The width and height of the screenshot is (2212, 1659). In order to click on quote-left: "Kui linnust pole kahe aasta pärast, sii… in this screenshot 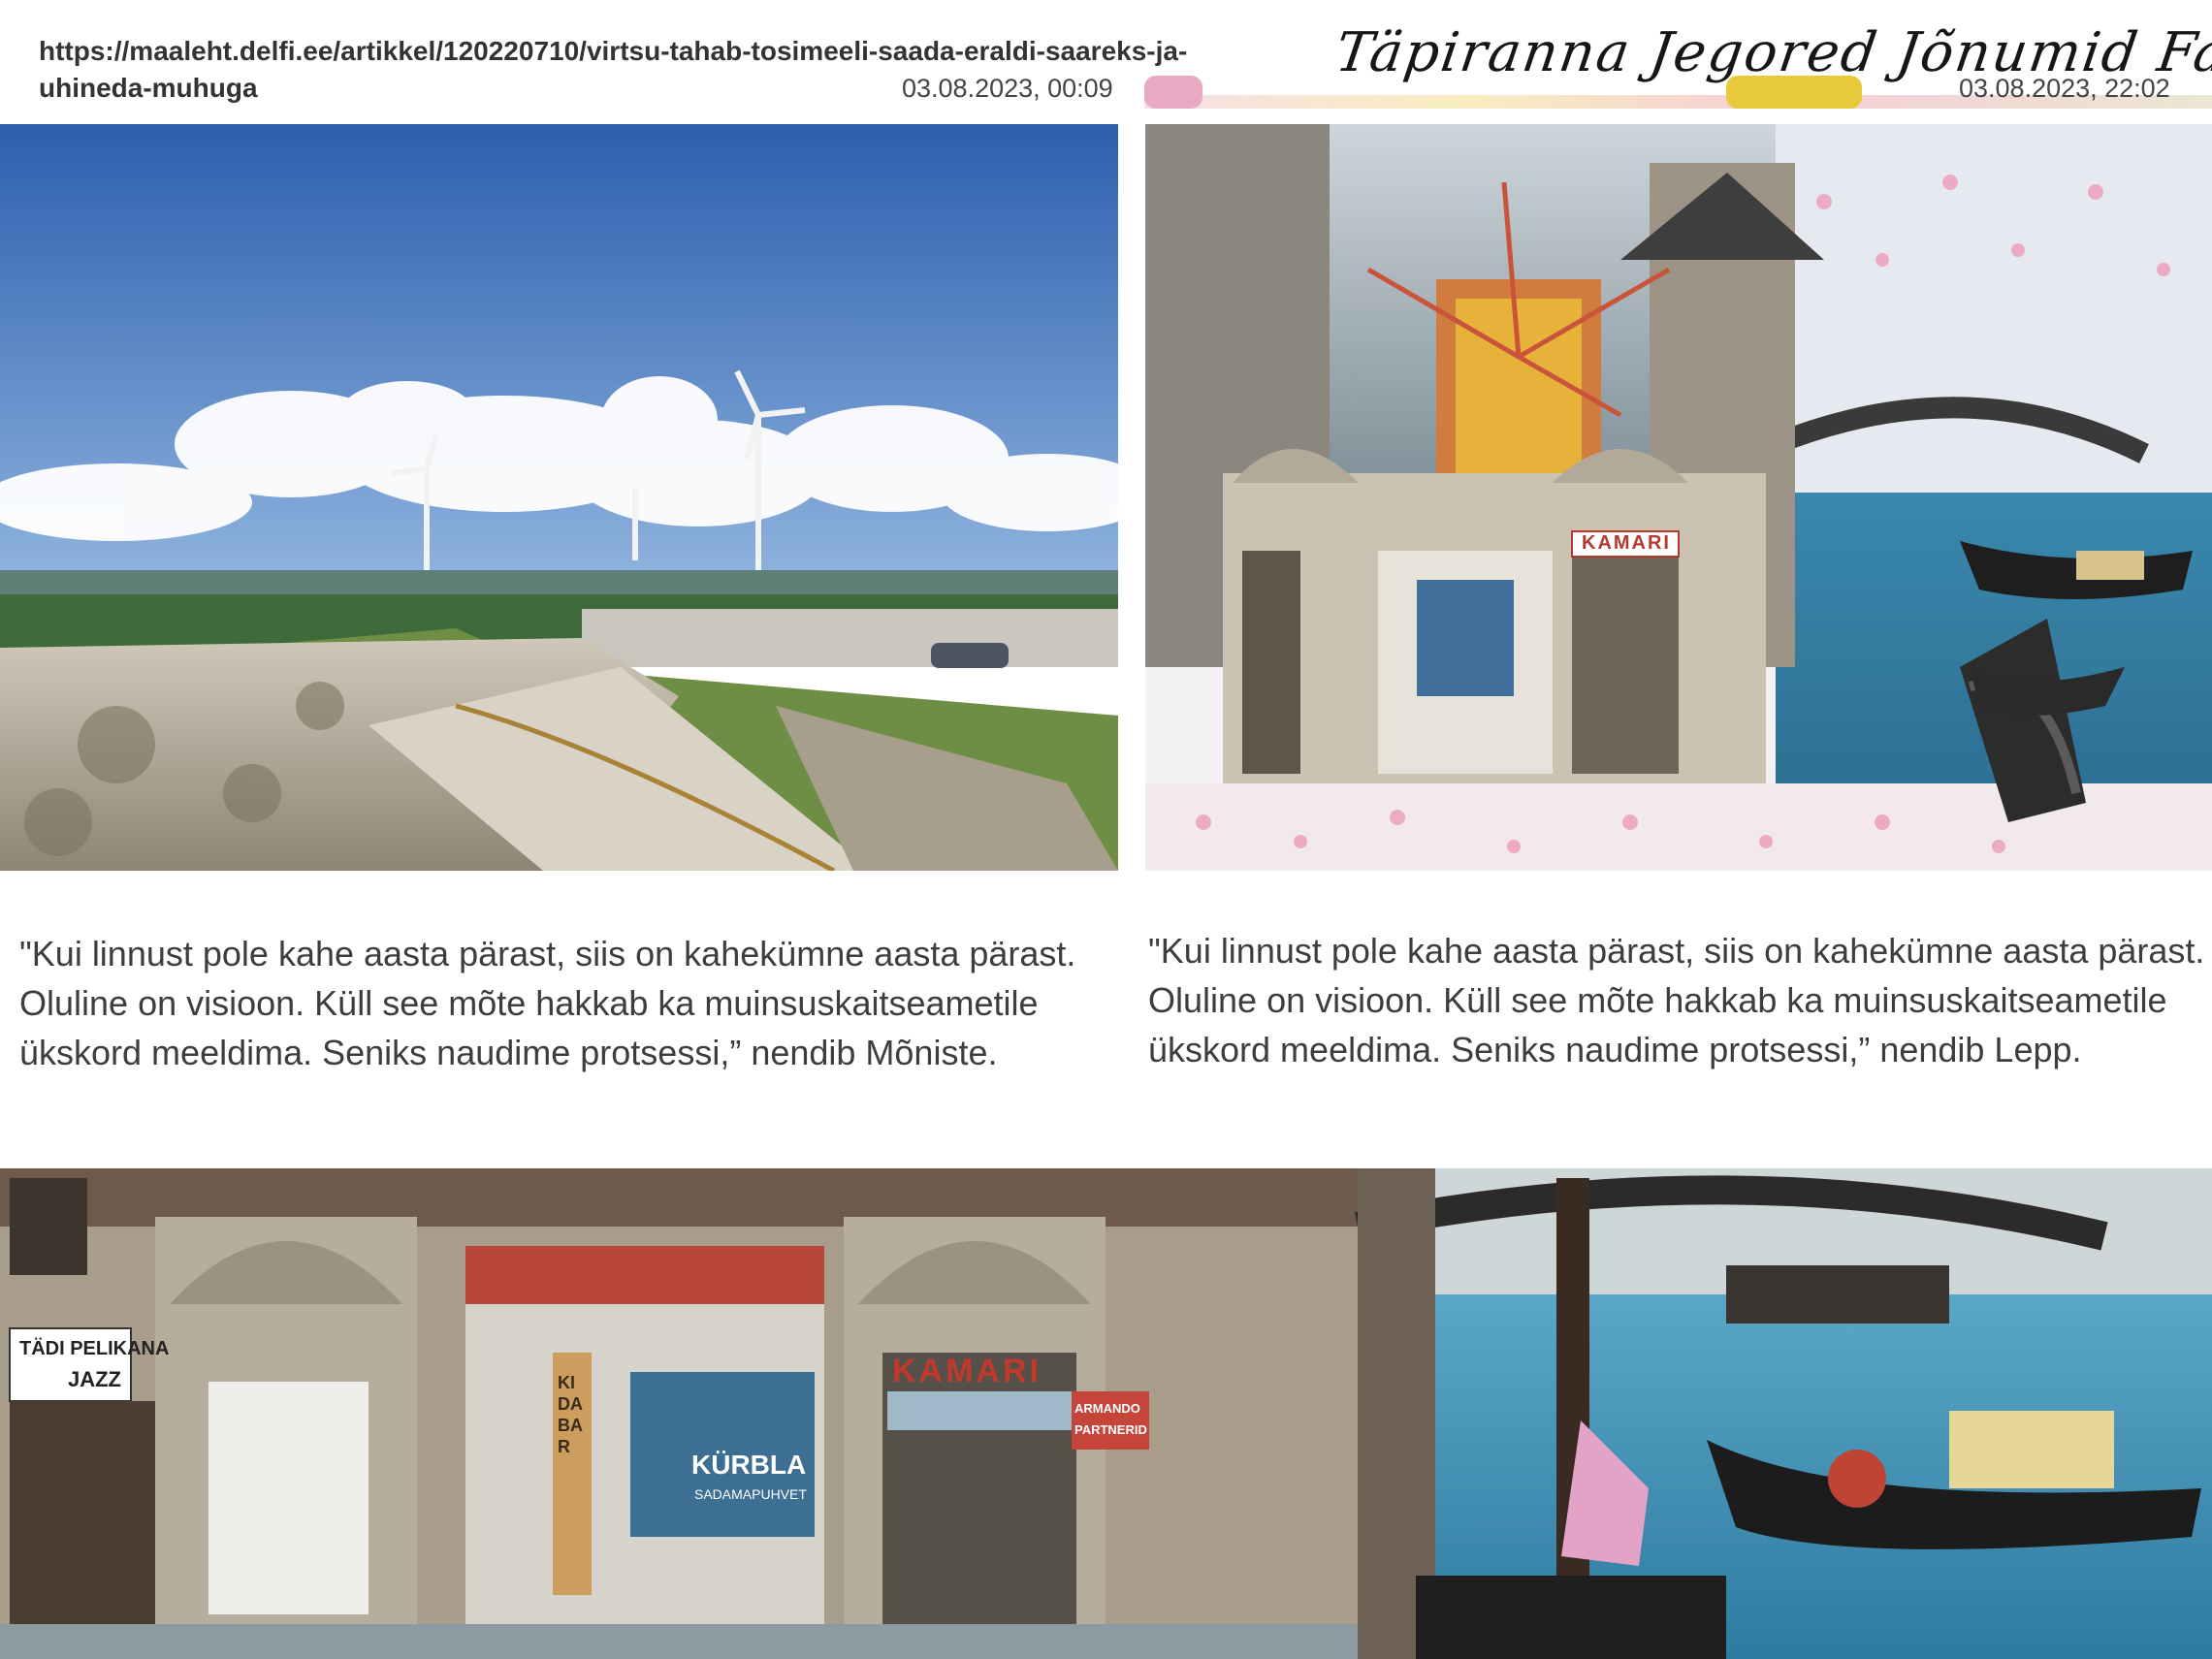, I will do `click(547, 1003)`.